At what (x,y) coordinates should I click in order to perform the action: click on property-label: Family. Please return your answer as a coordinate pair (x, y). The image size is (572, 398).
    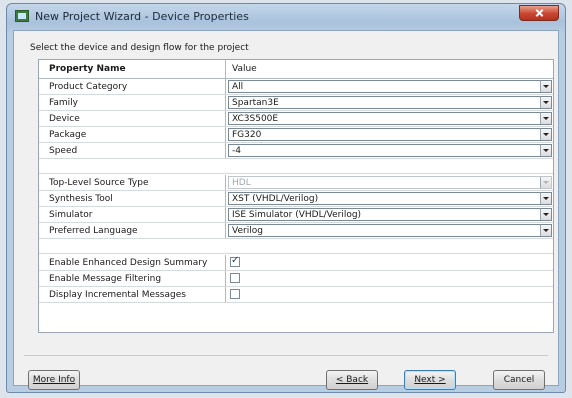
    Looking at the image, I should click on (63, 103).